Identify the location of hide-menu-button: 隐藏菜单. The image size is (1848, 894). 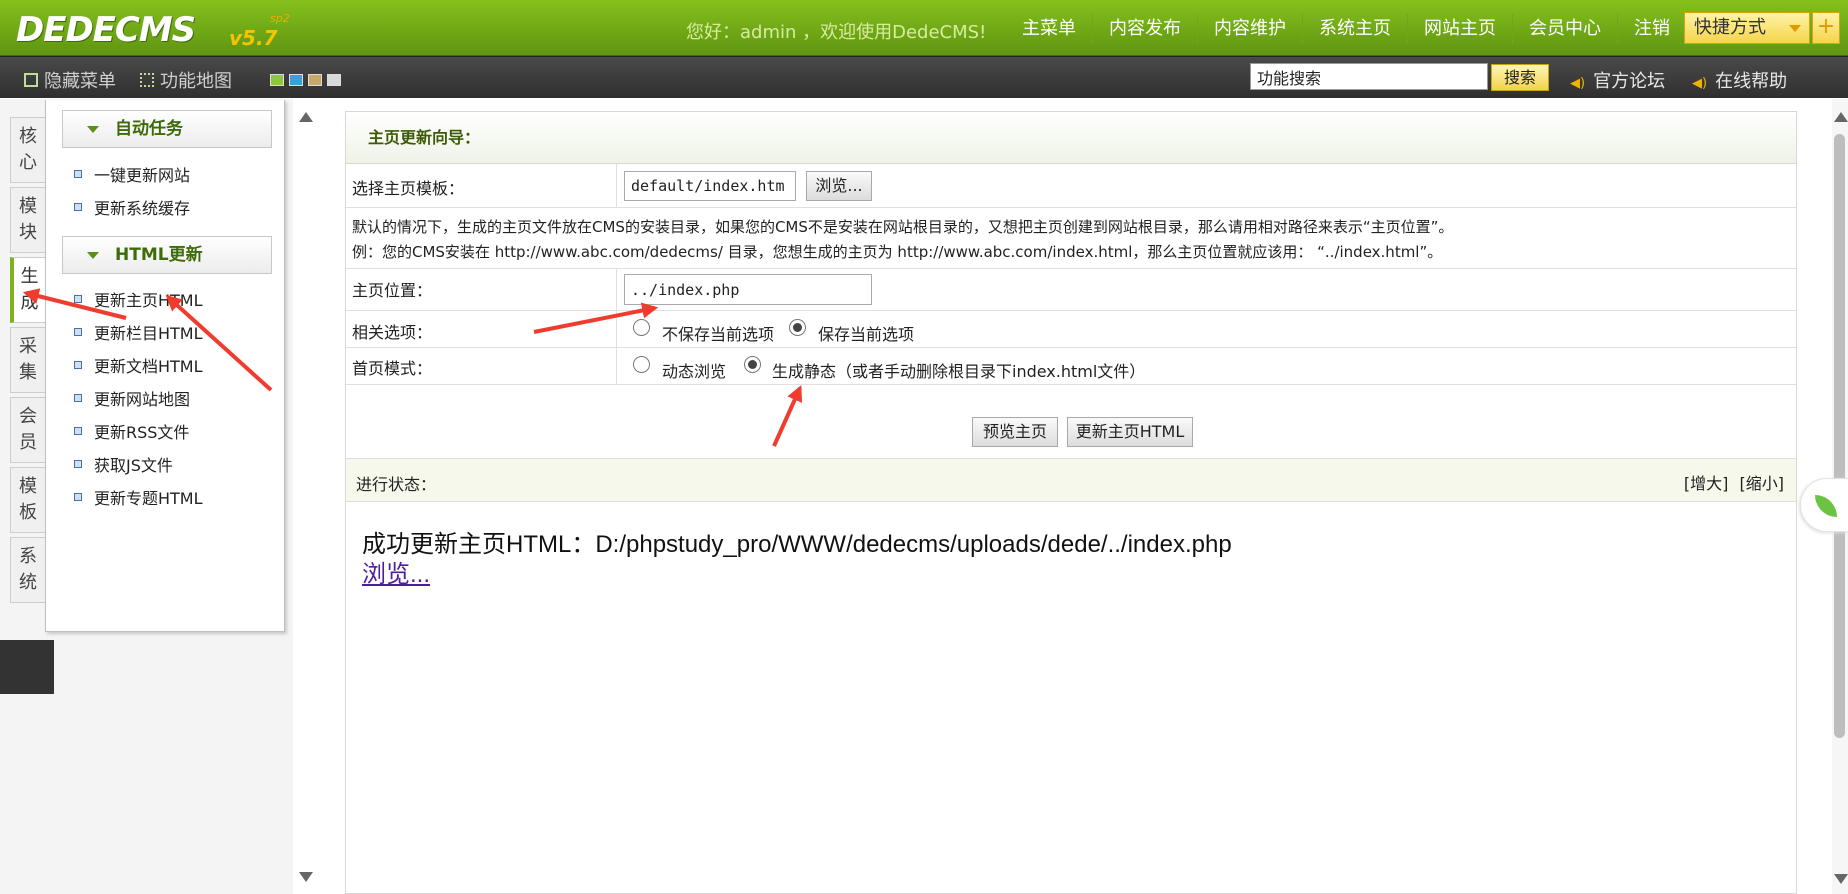
(70, 80).